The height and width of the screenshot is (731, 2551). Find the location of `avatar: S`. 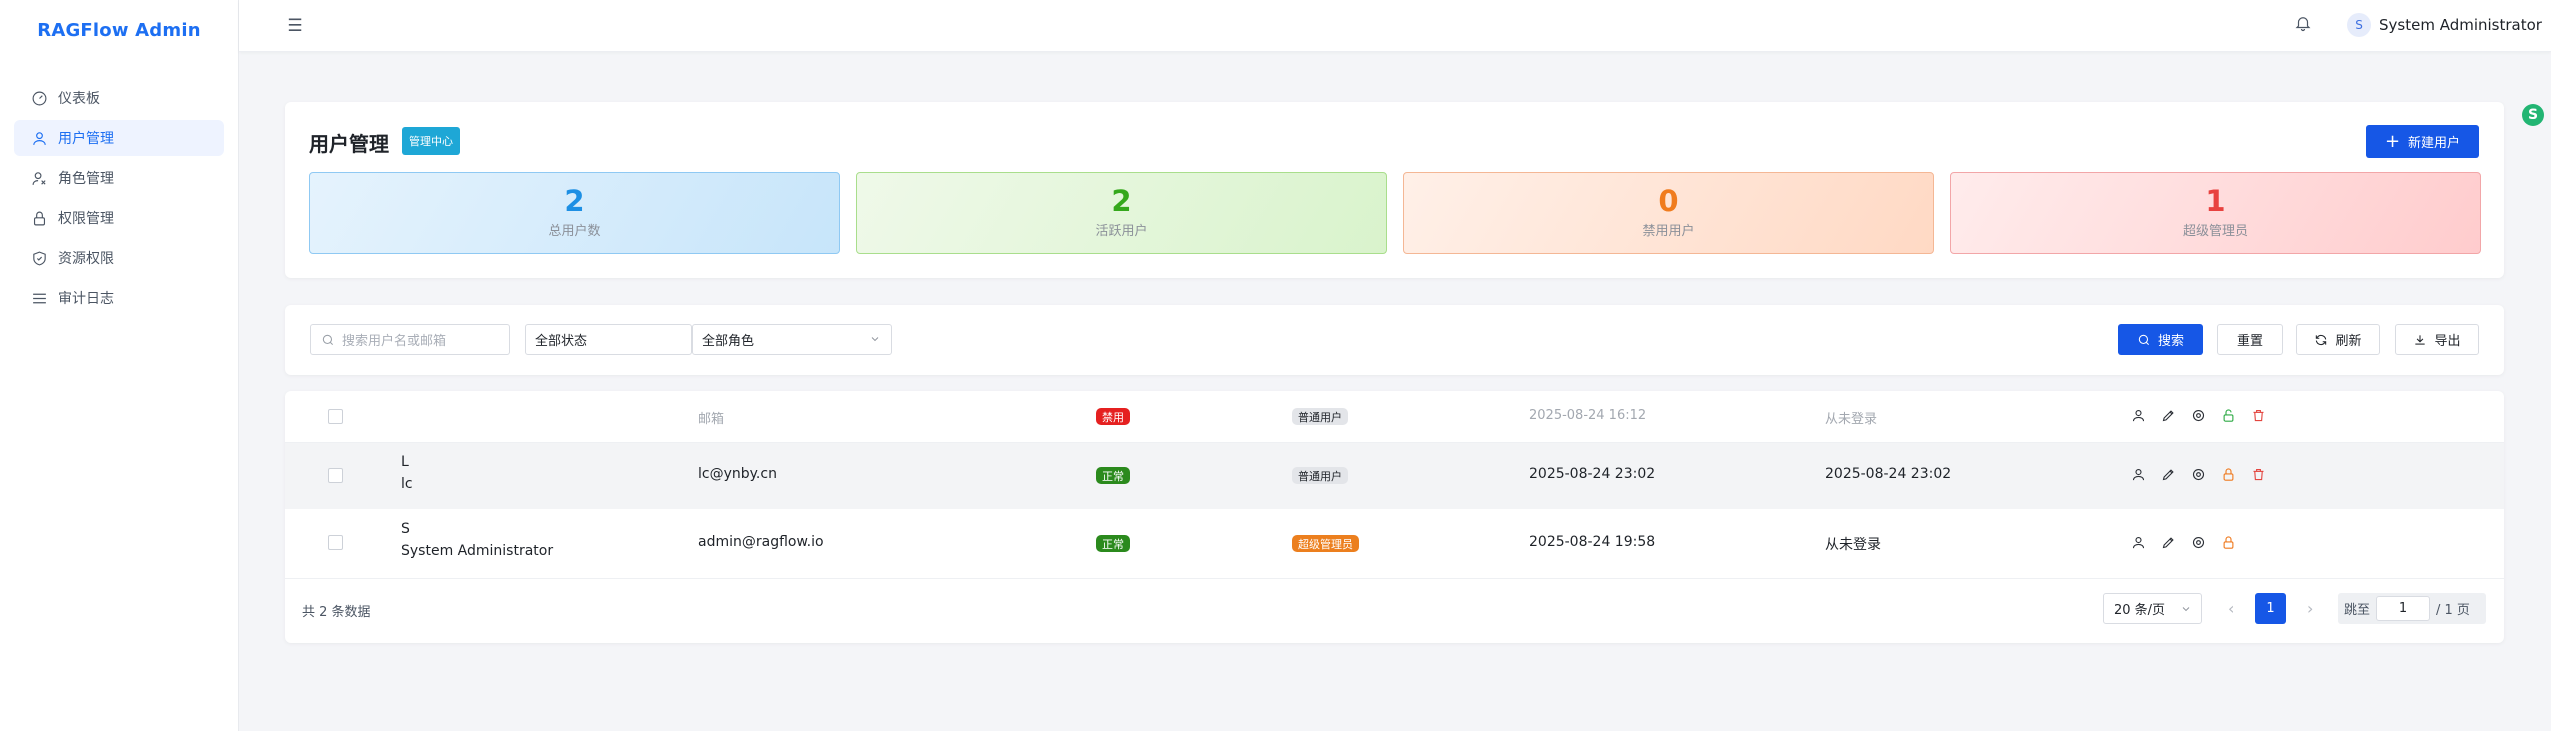

avatar: S is located at coordinates (2359, 25).